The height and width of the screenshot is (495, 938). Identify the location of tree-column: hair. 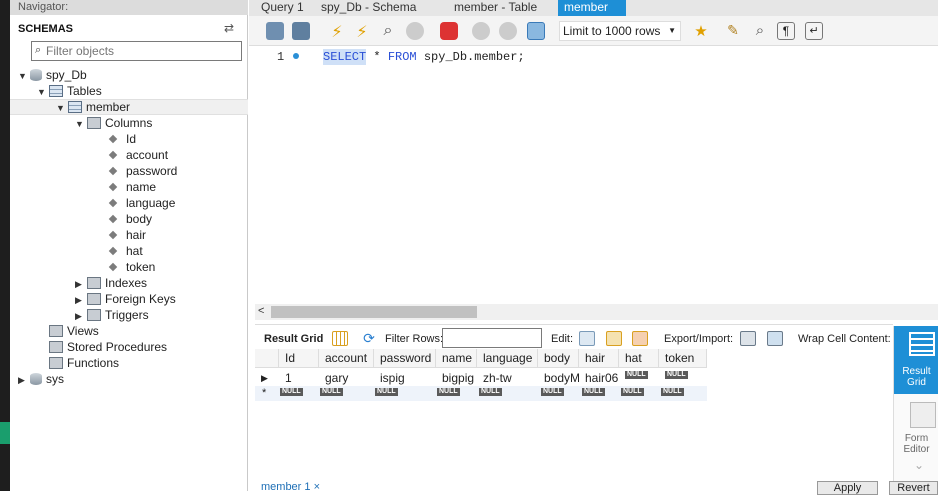
(126, 235).